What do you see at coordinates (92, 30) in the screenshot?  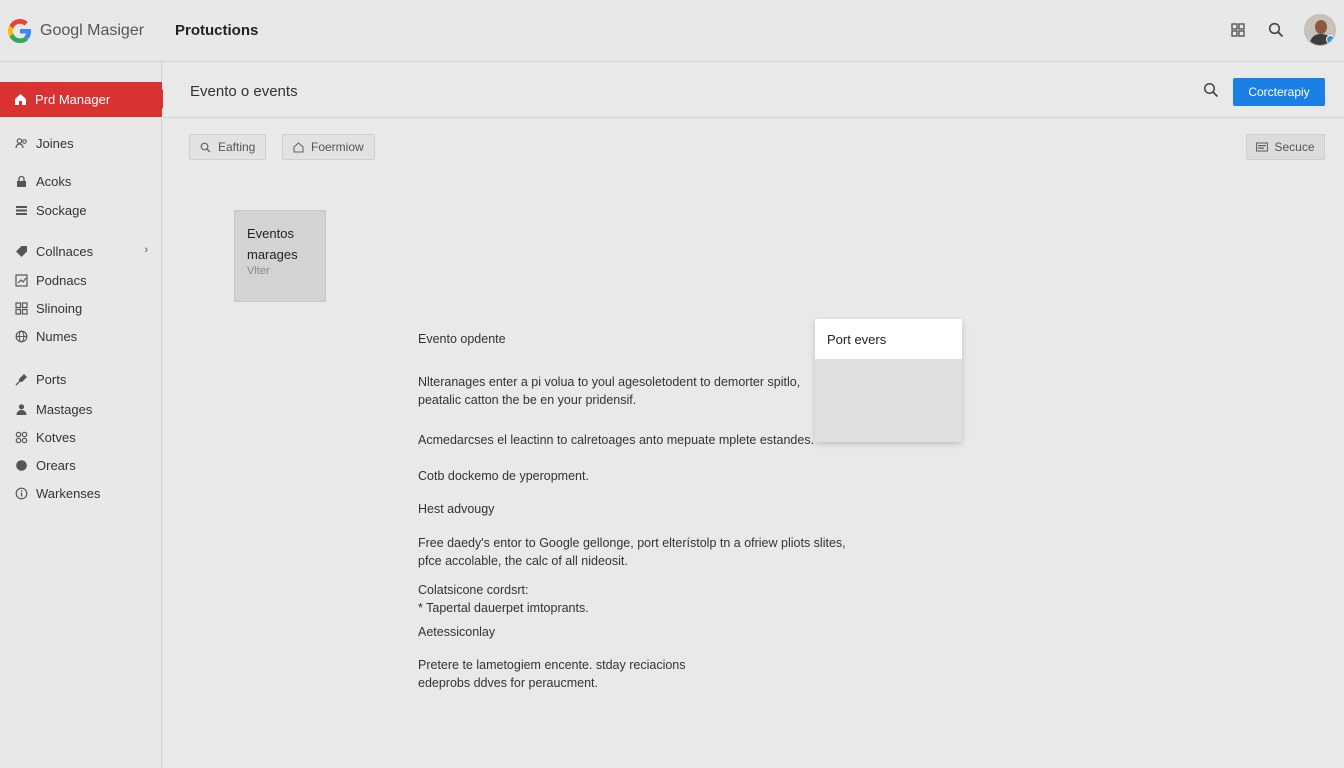 I see `brand-name: Googl Masiger` at bounding box center [92, 30].